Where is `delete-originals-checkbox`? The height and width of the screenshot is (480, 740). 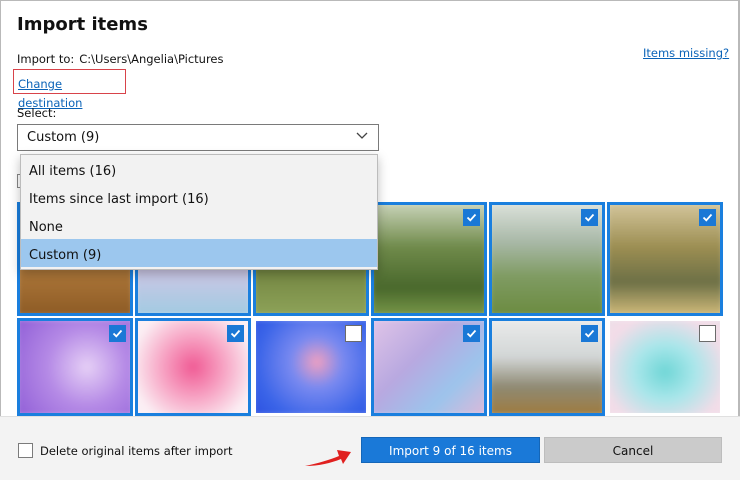
delete-originals-checkbox is located at coordinates (25, 450).